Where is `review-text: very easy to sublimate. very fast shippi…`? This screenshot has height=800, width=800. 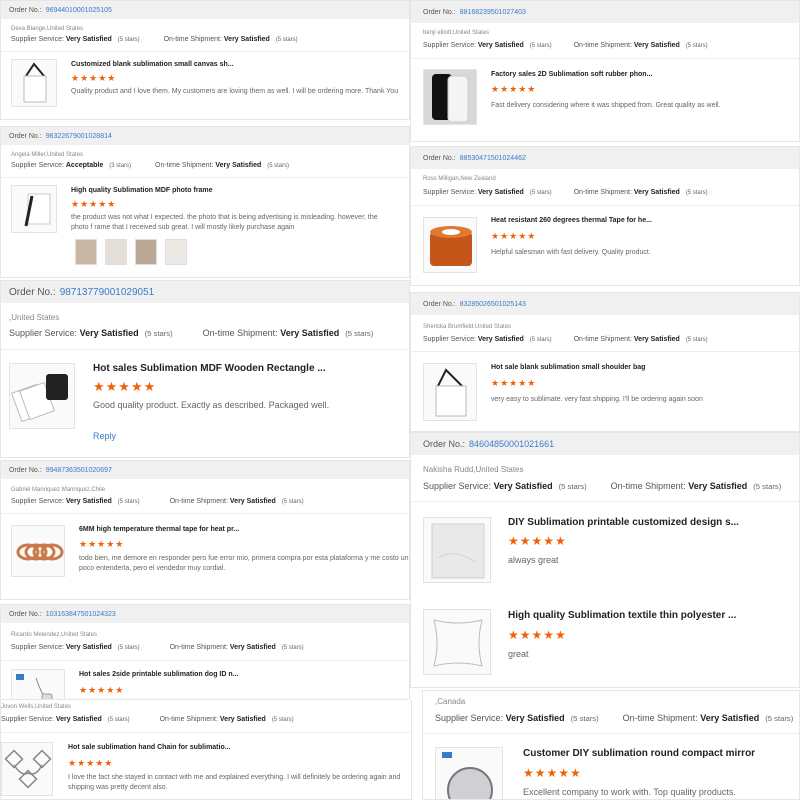
review-text: very easy to sublimate. very fast shippi… is located at coordinates (597, 399).